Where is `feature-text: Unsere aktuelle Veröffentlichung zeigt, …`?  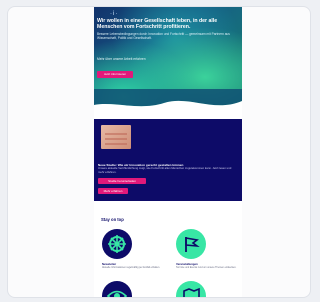
feature-text: Unsere aktuelle Veröffentlichung zeigt, … is located at coordinates (165, 170).